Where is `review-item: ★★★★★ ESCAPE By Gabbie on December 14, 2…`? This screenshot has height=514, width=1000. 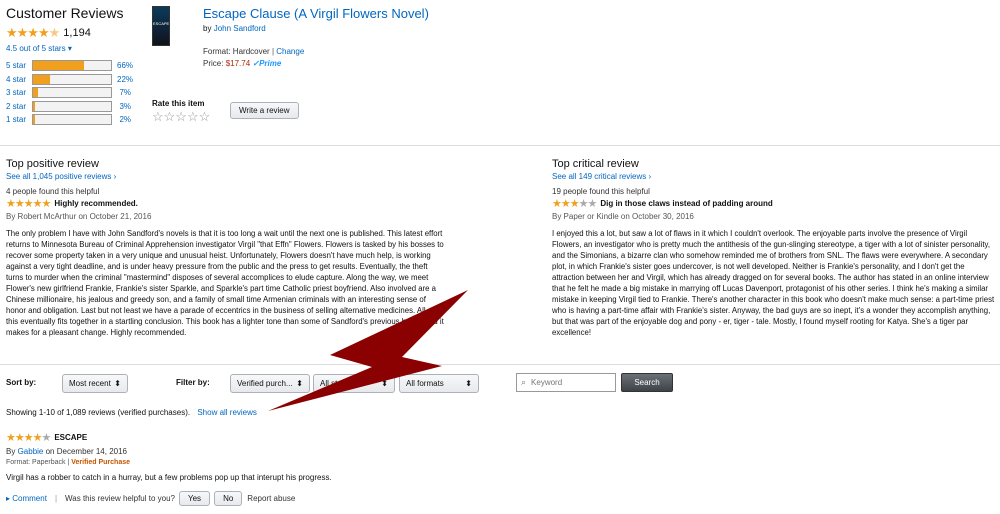
review-item: ★★★★★ ESCAPE By Gabbie on December 14, 2… is located at coordinates (169, 468).